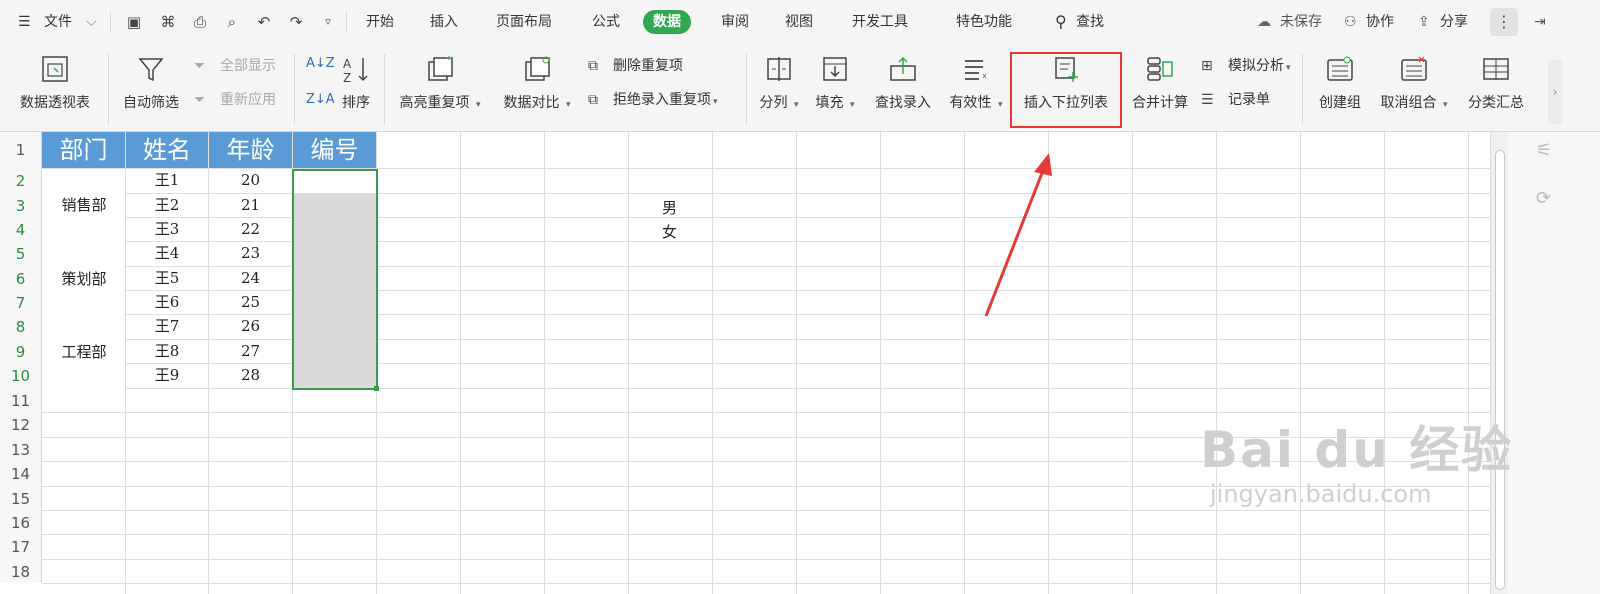 This screenshot has height=594, width=1600. What do you see at coordinates (1357, 450) in the screenshot?
I see `watermark-brand: Bai du 经验` at bounding box center [1357, 450].